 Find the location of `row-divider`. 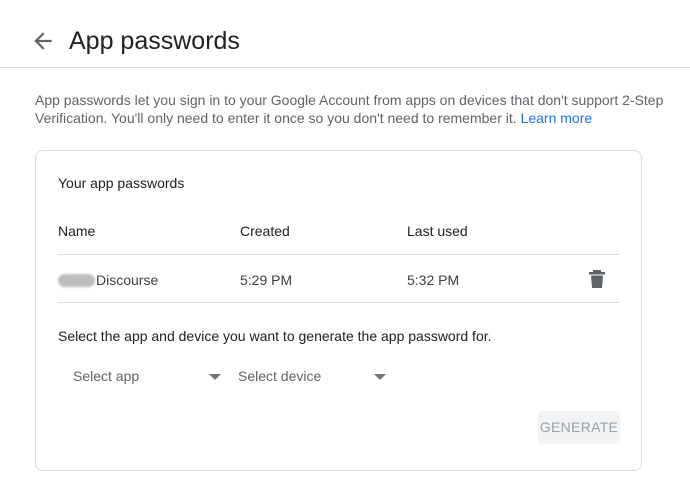

row-divider is located at coordinates (339, 302).